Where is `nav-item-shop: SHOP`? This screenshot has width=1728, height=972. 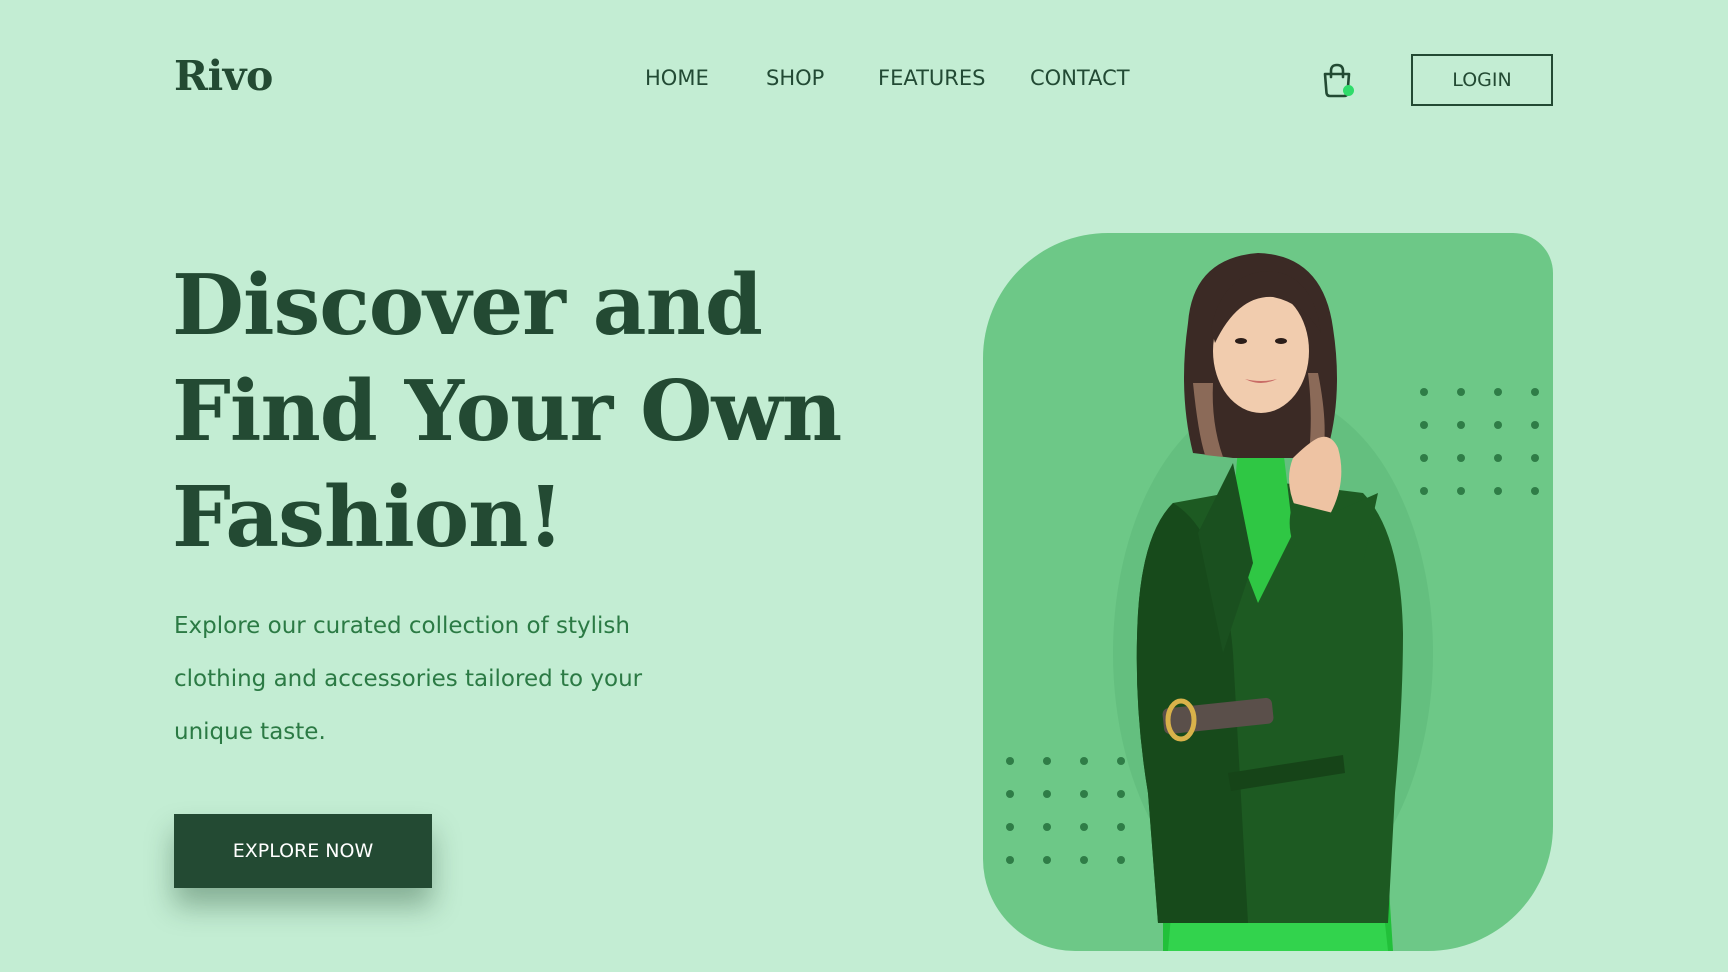 nav-item-shop: SHOP is located at coordinates (795, 78).